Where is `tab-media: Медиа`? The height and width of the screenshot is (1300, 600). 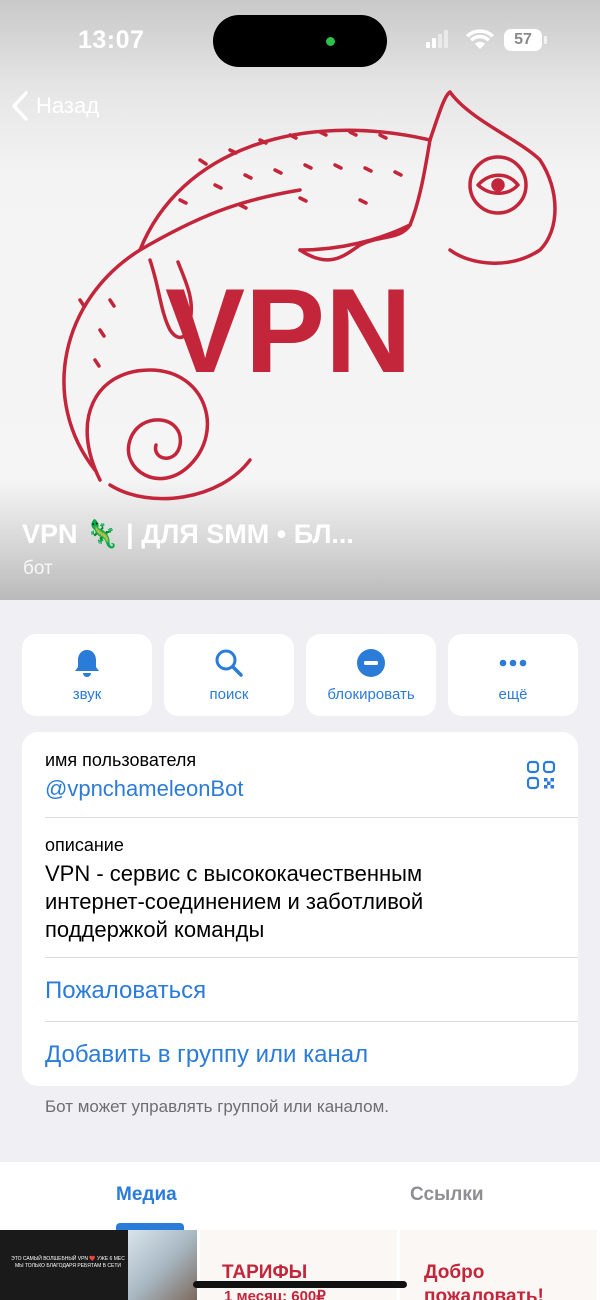 tab-media: Медиа is located at coordinates (146, 1195).